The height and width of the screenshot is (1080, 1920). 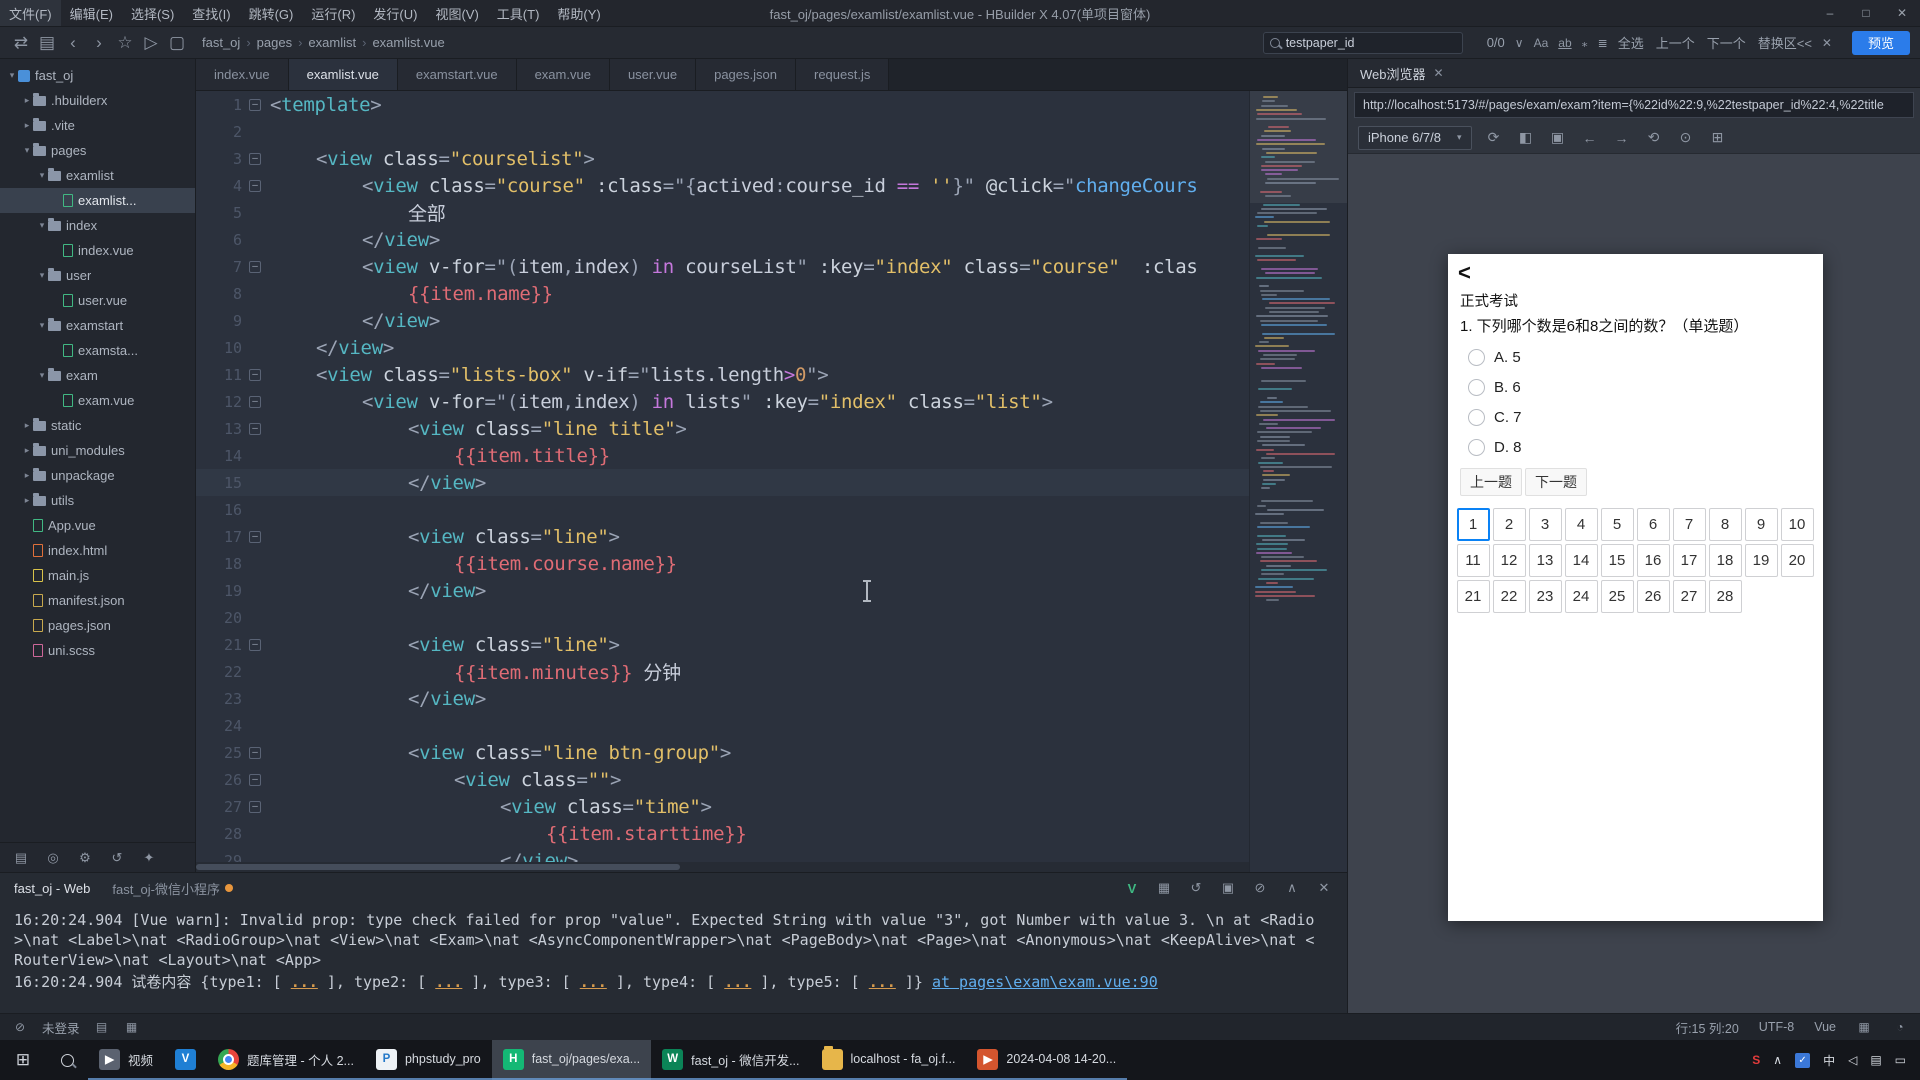 What do you see at coordinates (395, 13) in the screenshot?
I see `menubar-item: 发行(U)` at bounding box center [395, 13].